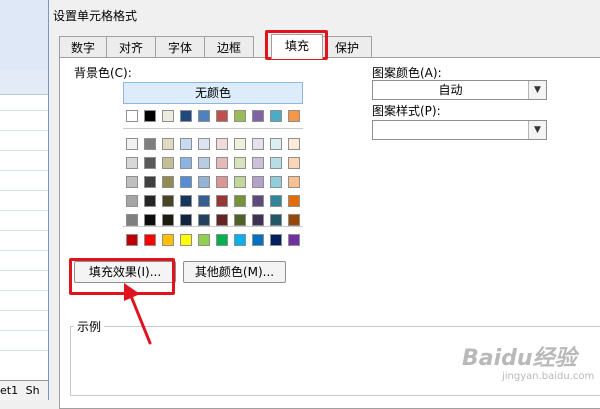 This screenshot has height=409, width=600. Describe the element at coordinates (131, 47) in the screenshot. I see `tab-alignment: 对齐` at that location.